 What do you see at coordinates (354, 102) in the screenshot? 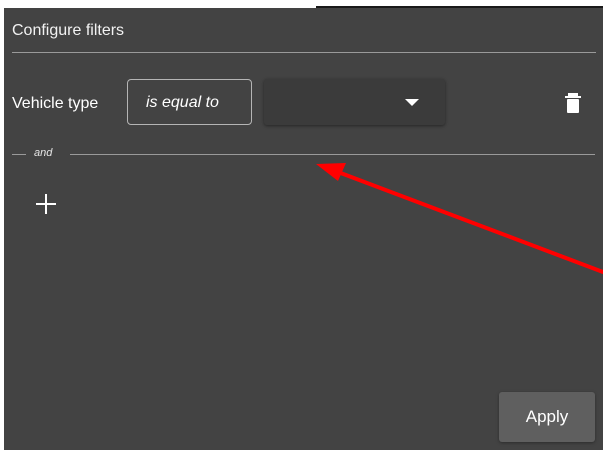
I see `value-dropdown` at bounding box center [354, 102].